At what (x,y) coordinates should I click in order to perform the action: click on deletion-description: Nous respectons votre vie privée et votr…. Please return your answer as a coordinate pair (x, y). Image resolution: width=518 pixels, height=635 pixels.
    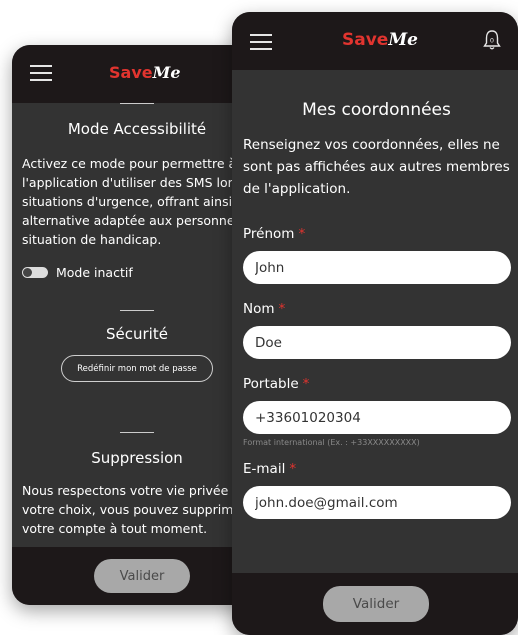
    Looking at the image, I should click on (134, 509).